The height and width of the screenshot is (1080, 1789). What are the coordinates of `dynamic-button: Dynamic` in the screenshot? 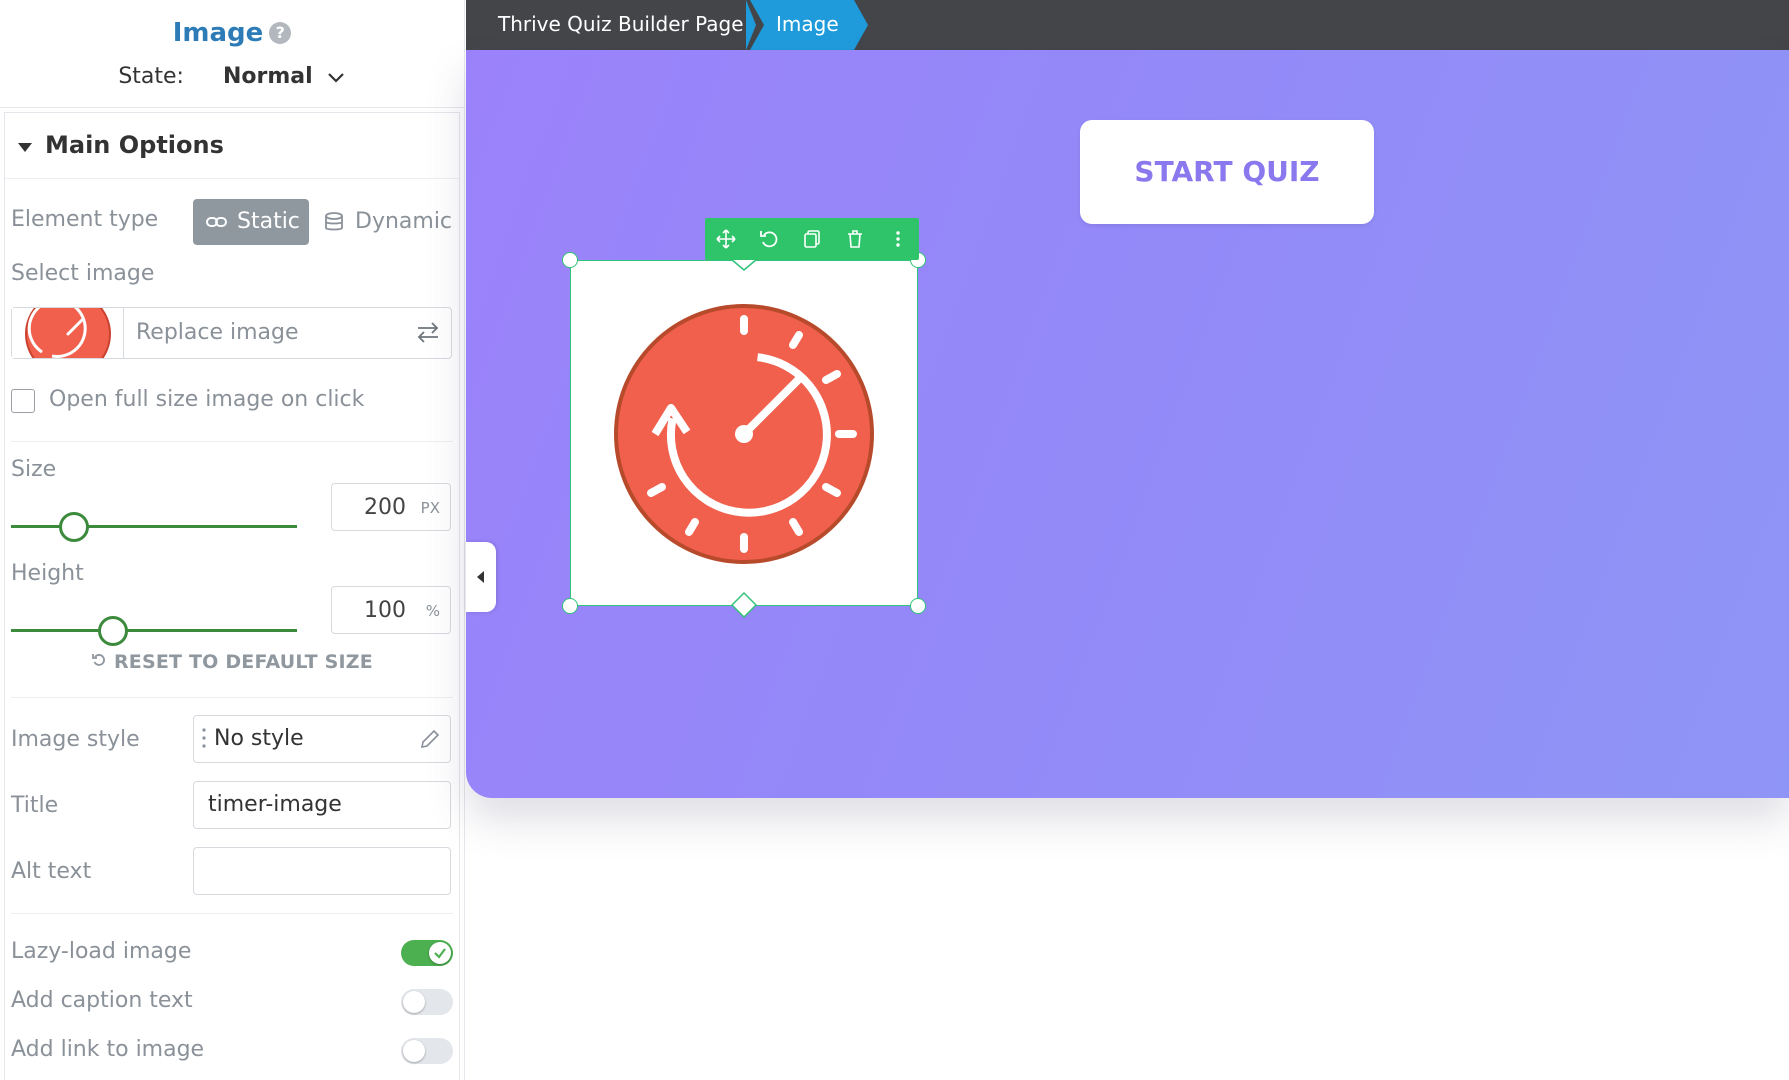 It's located at (387, 222).